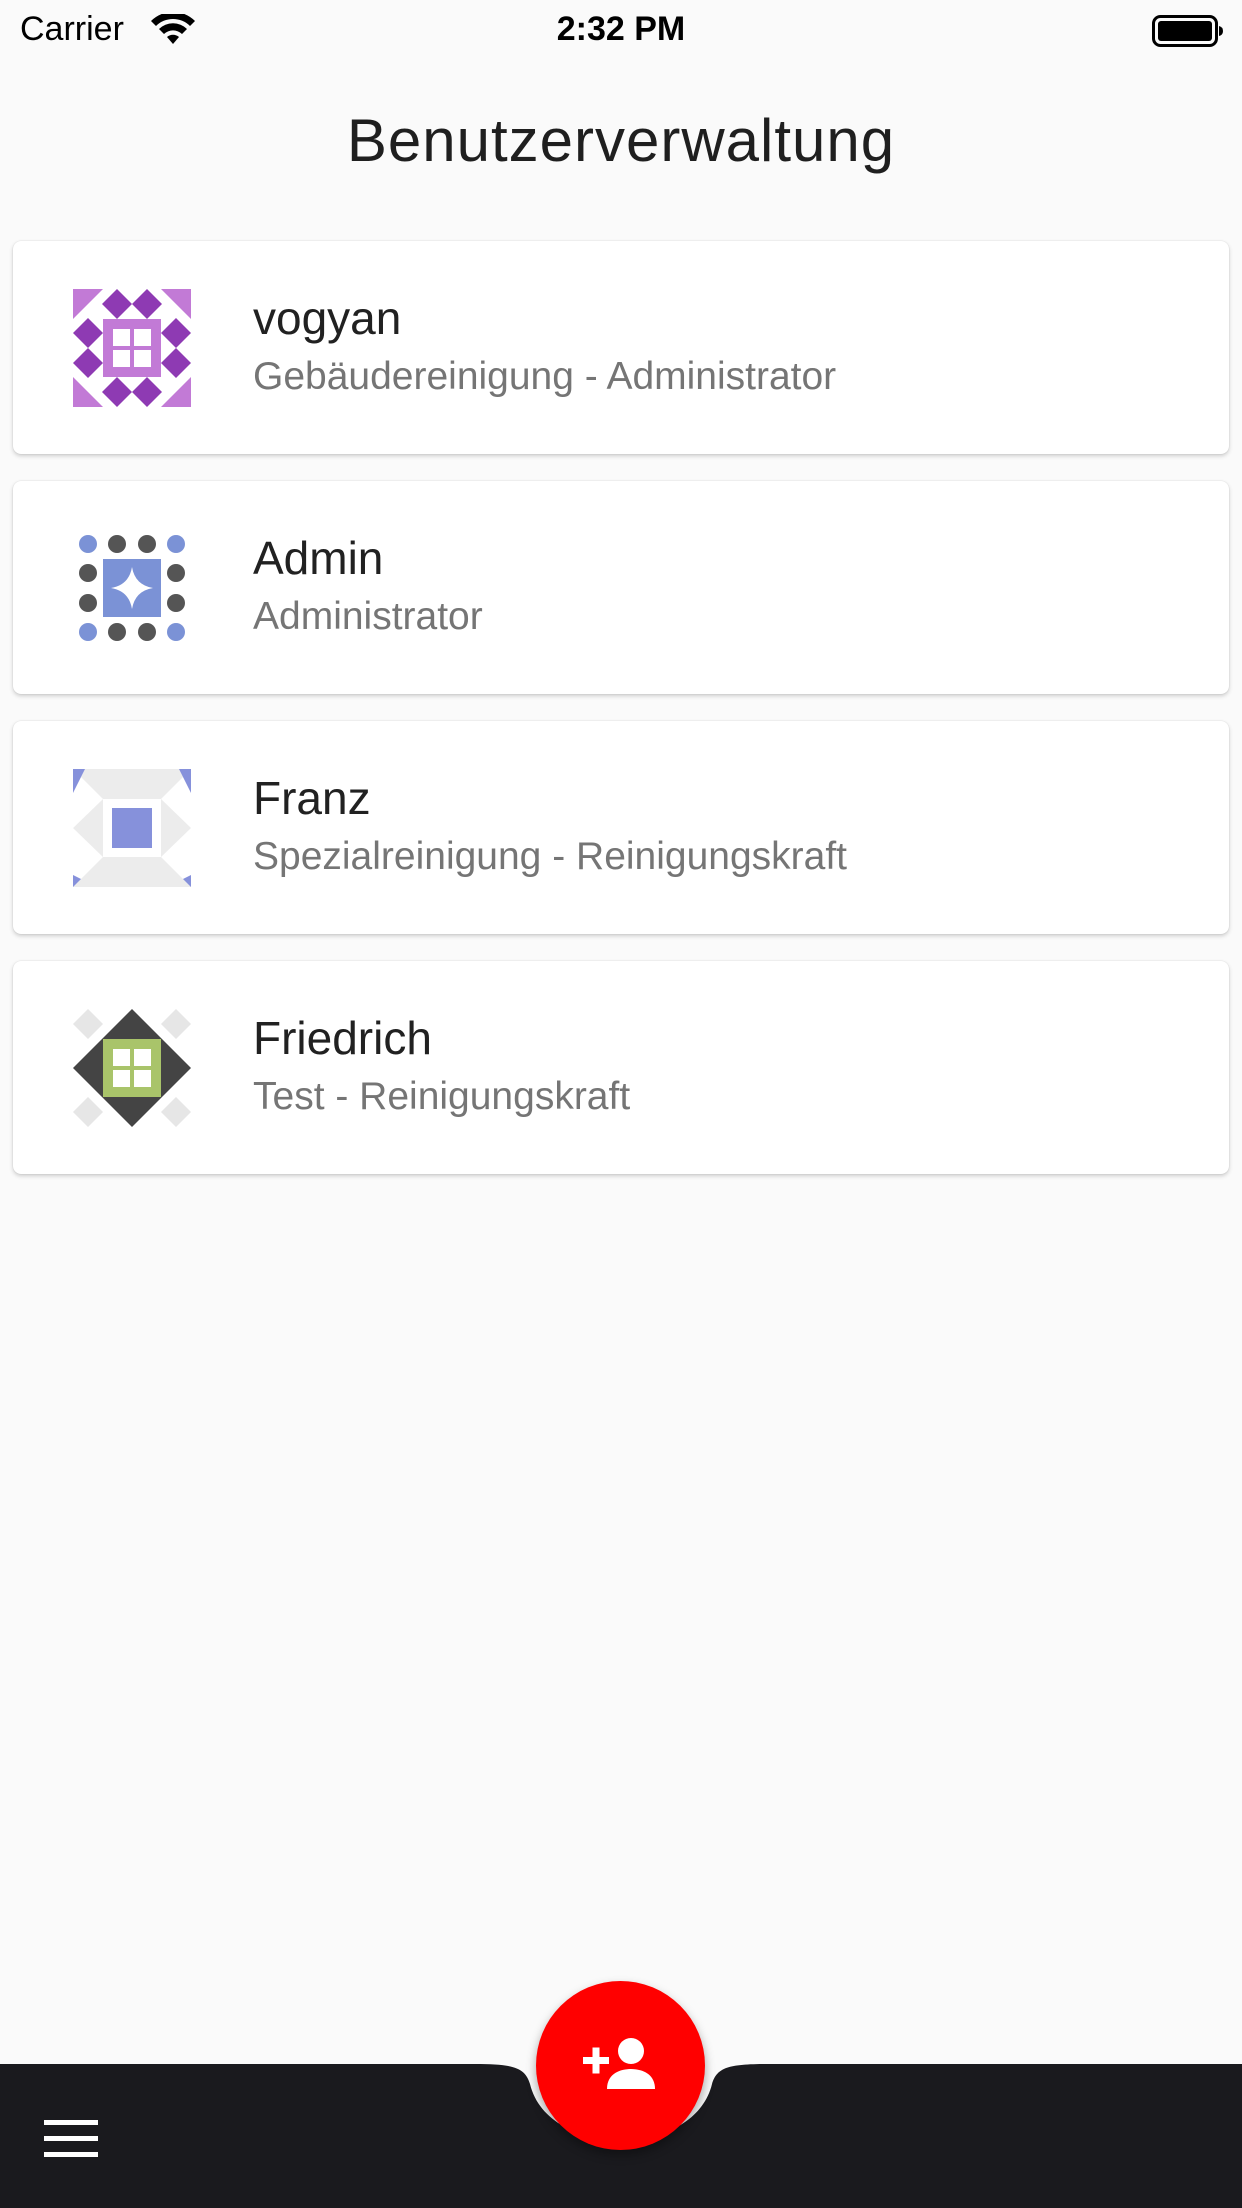 The height and width of the screenshot is (2208, 1242). I want to click on user-role: Spezialreinigung - Reinigungskraft, so click(550, 856).